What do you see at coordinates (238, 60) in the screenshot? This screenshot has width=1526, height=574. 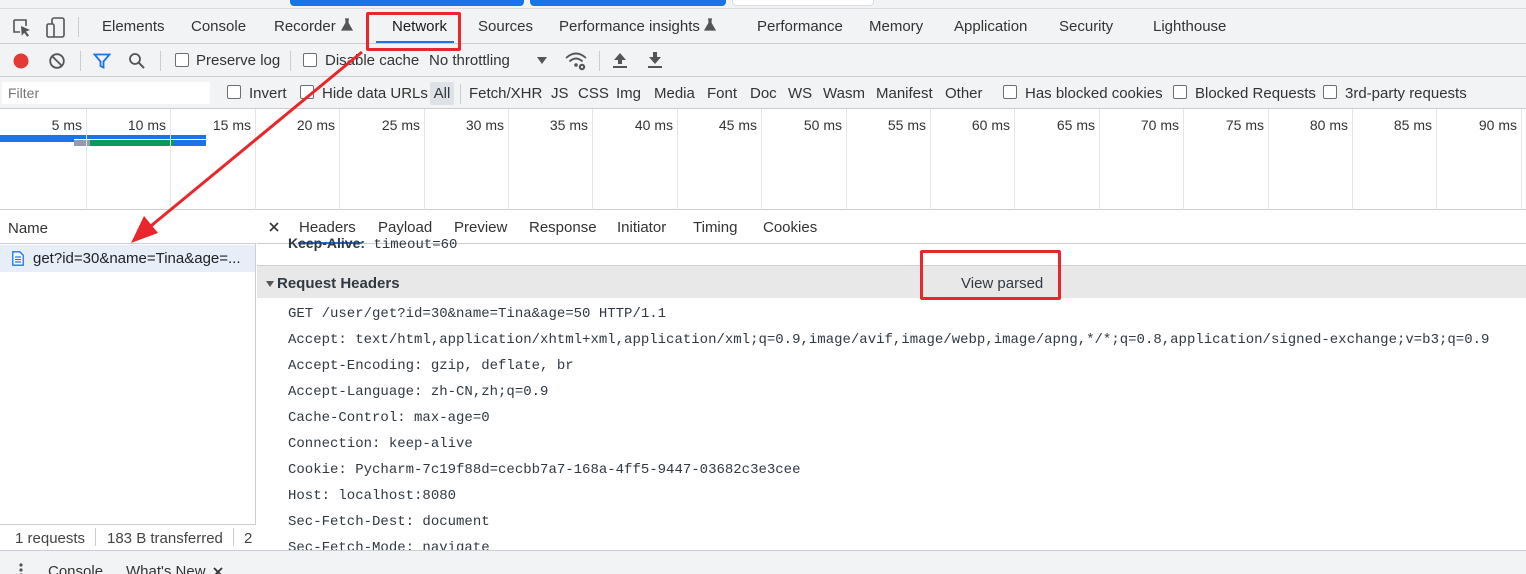 I see `preserve-log-label: Preserve log` at bounding box center [238, 60].